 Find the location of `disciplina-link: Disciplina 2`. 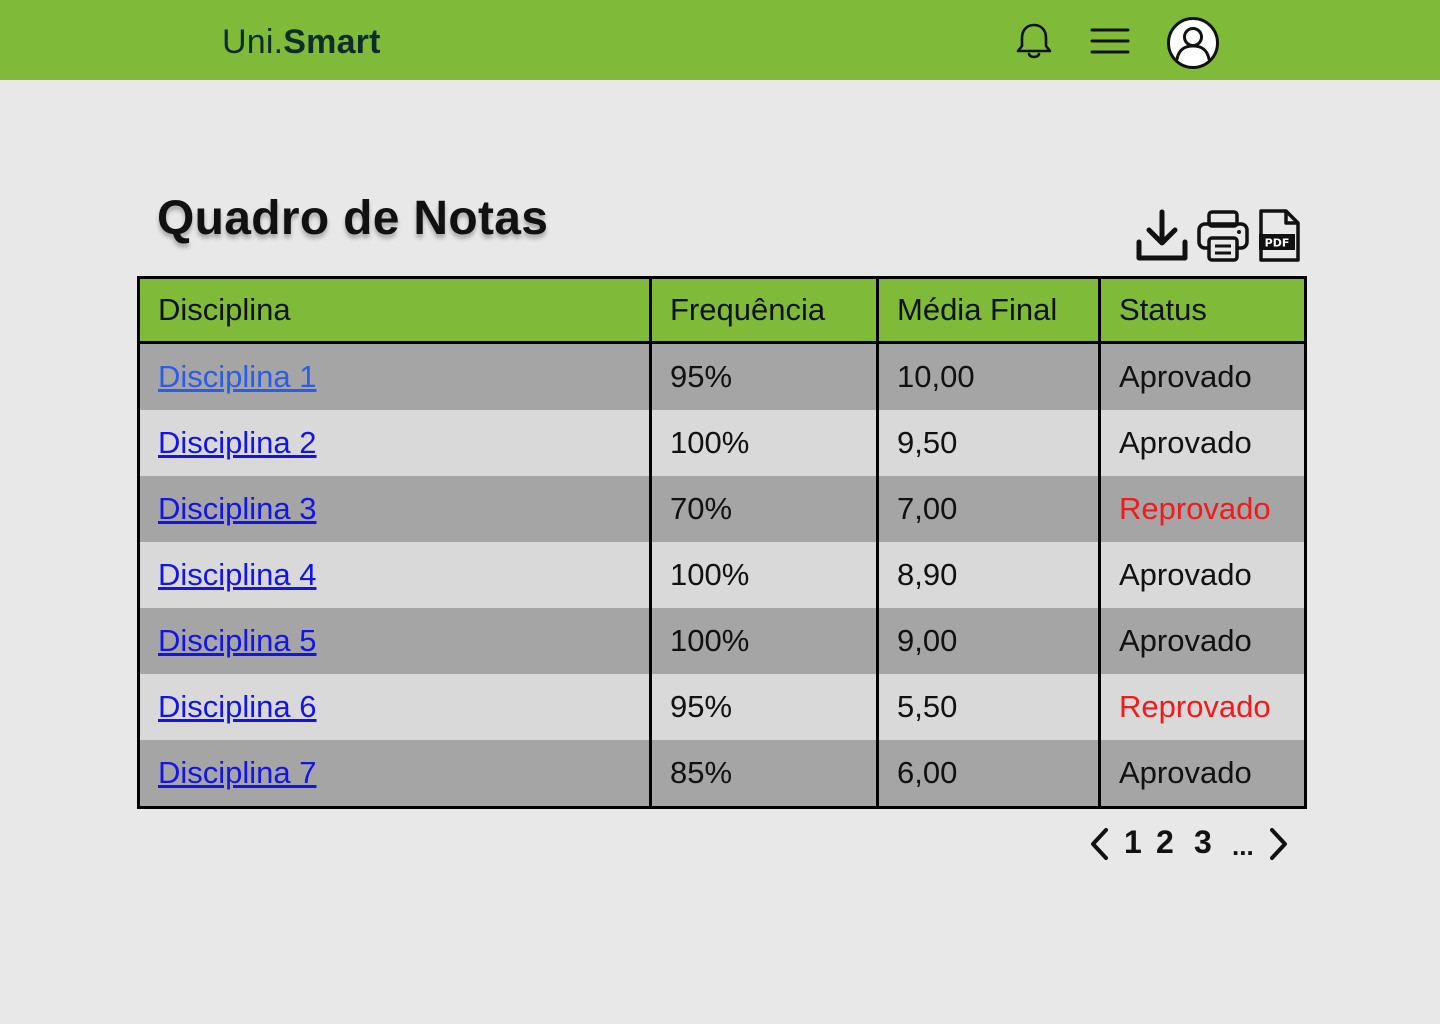

disciplina-link: Disciplina 2 is located at coordinates (237, 442).